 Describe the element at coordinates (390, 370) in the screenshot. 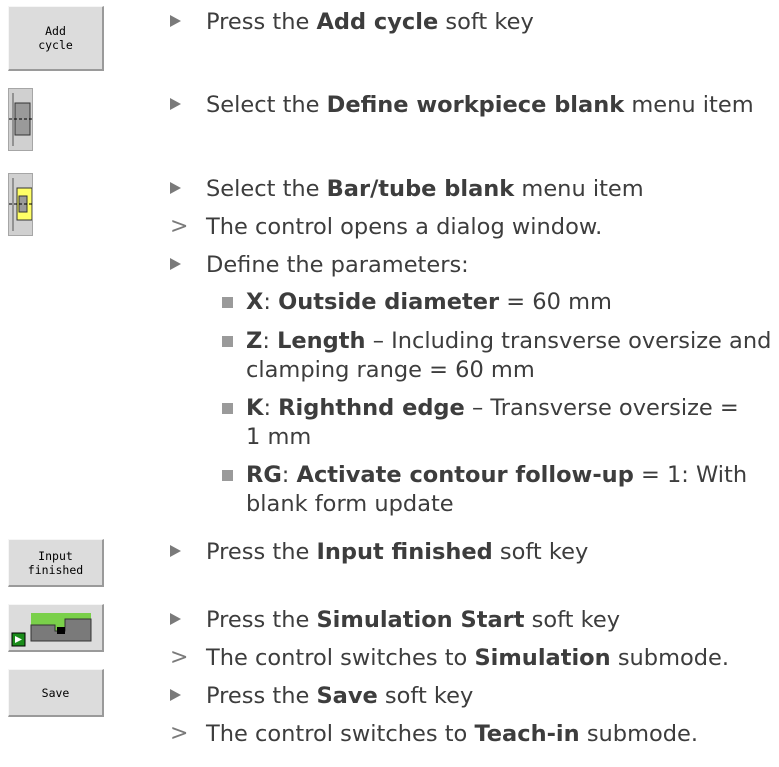

I see `param-z-cont: clamping range = 60 mm` at that location.